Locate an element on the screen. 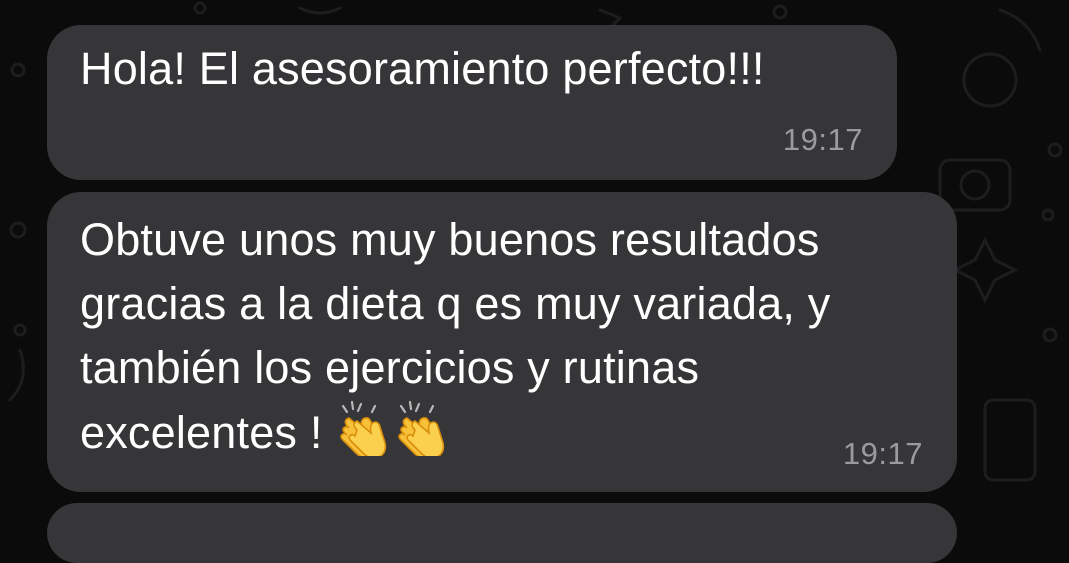 The height and width of the screenshot is (563, 1069). message-bubble-partial is located at coordinates (502, 533).